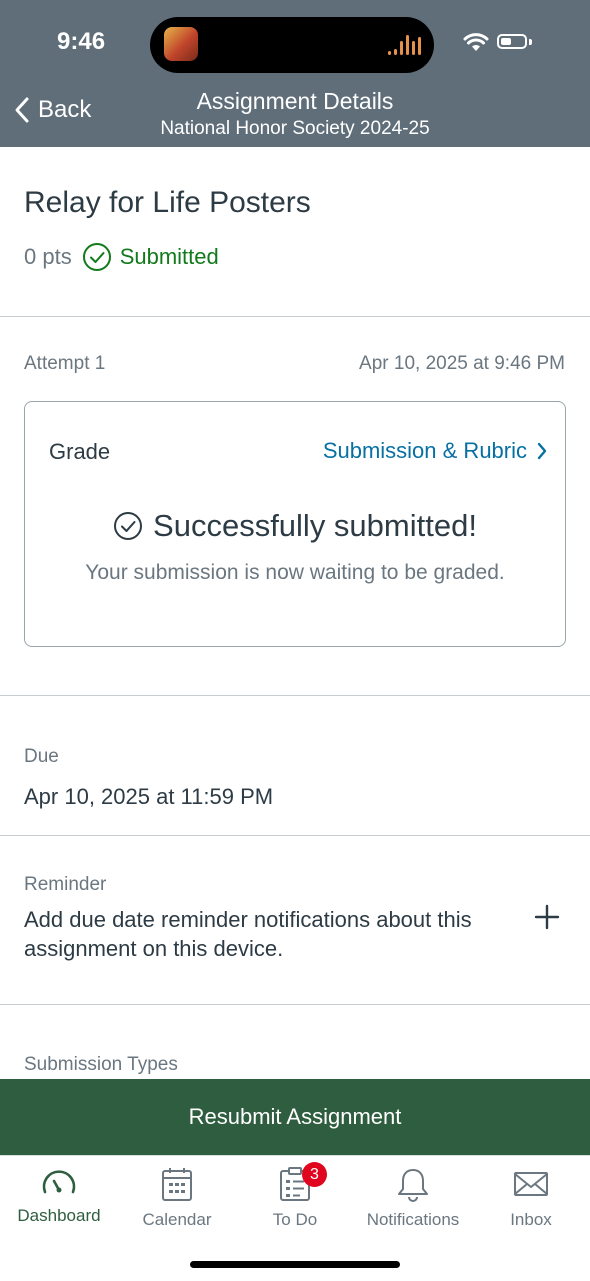 This screenshot has height=1281, width=590. I want to click on due-date: Apr 10, 2025 at 11:59 PM, so click(149, 796).